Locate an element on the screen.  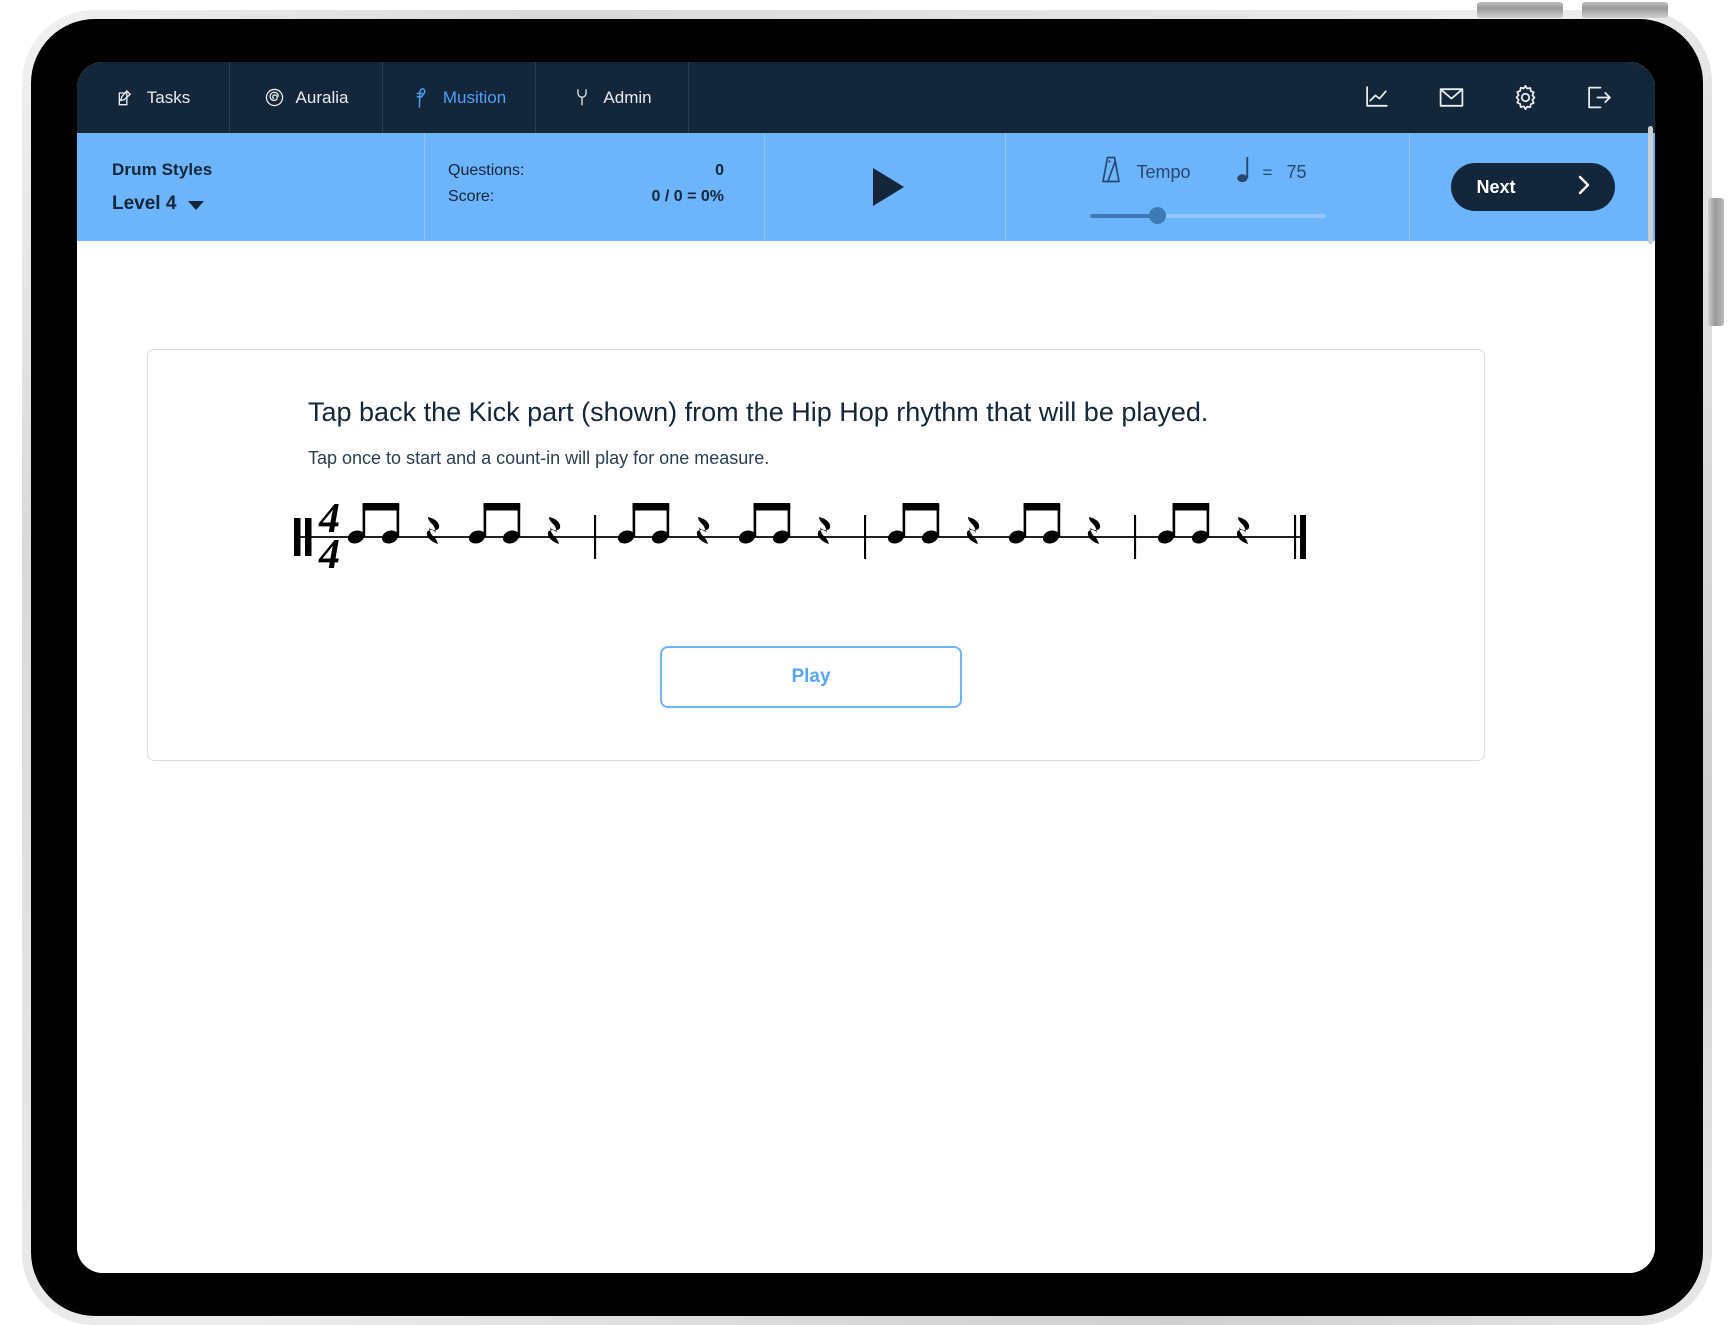
chevron-down-icon is located at coordinates (196, 205).